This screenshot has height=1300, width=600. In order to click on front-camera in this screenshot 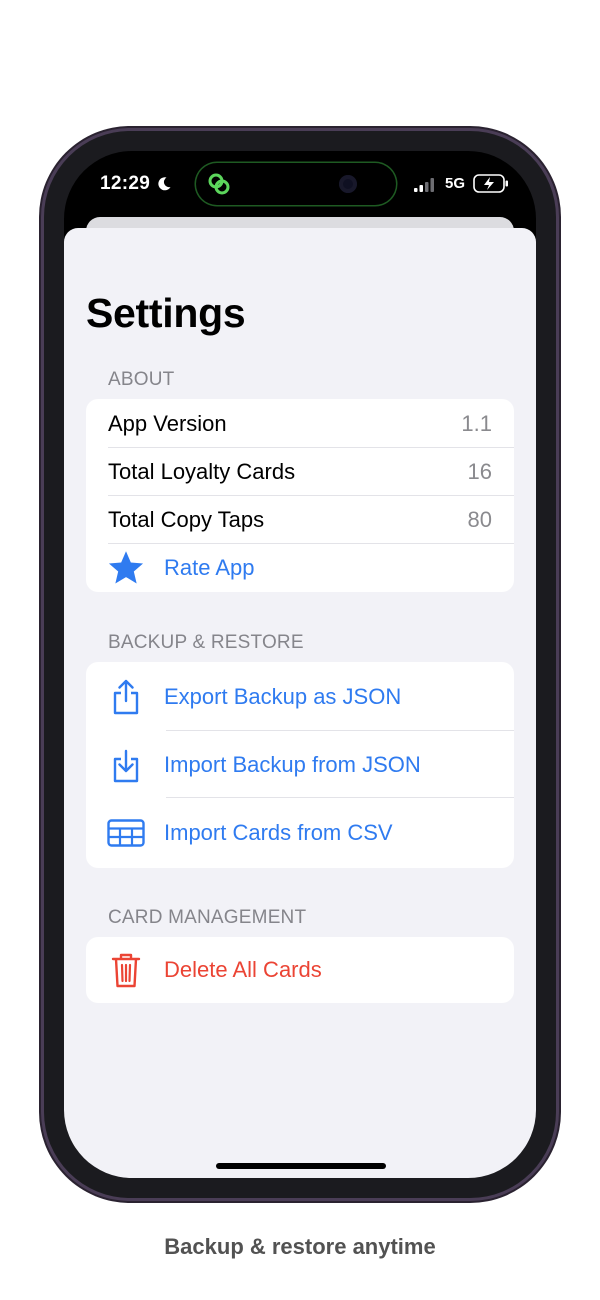, I will do `click(348, 184)`.